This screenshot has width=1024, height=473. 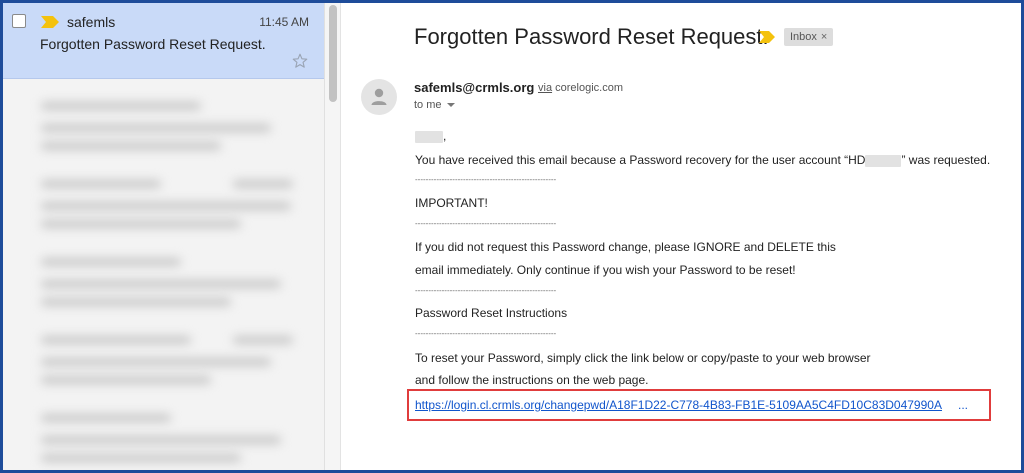 I want to click on caret-down-icon, so click(x=450, y=105).